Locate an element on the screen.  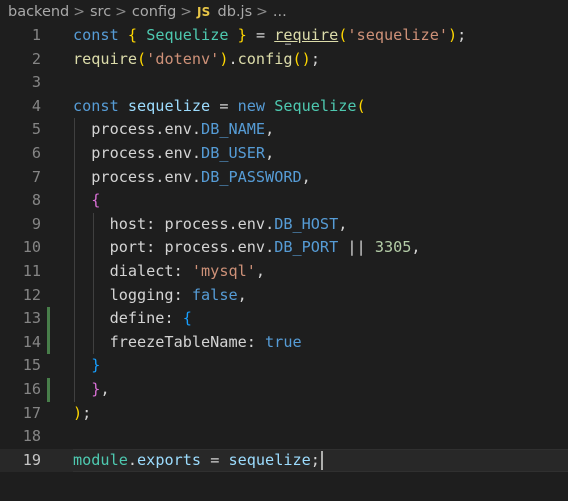
code-line: 15 } is located at coordinates (284, 366).